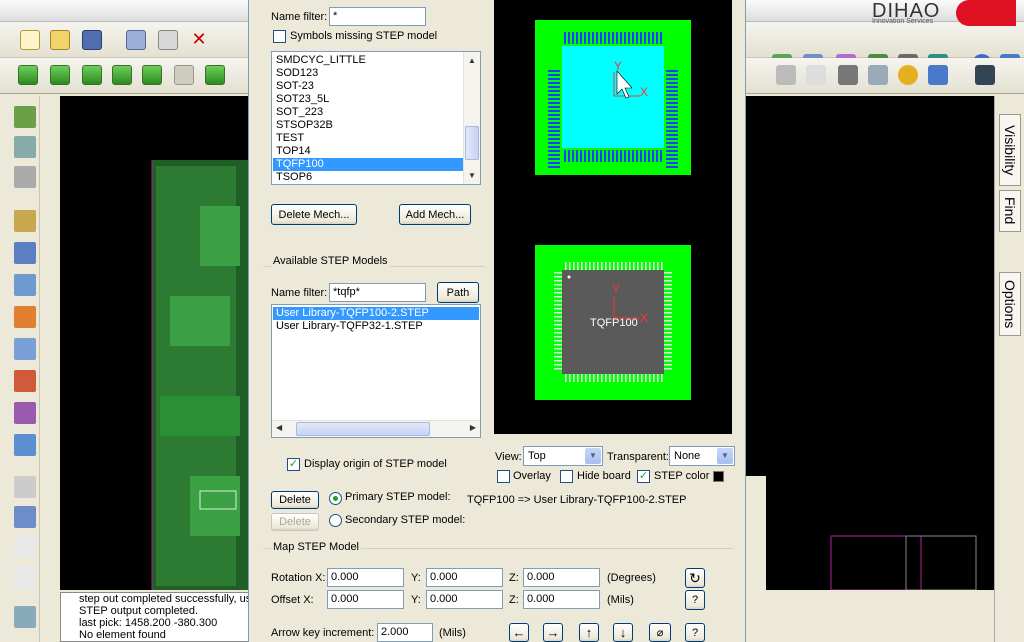 This screenshot has width=1024, height=642. I want to click on symbol-name-filter-input: *, so click(377, 16).